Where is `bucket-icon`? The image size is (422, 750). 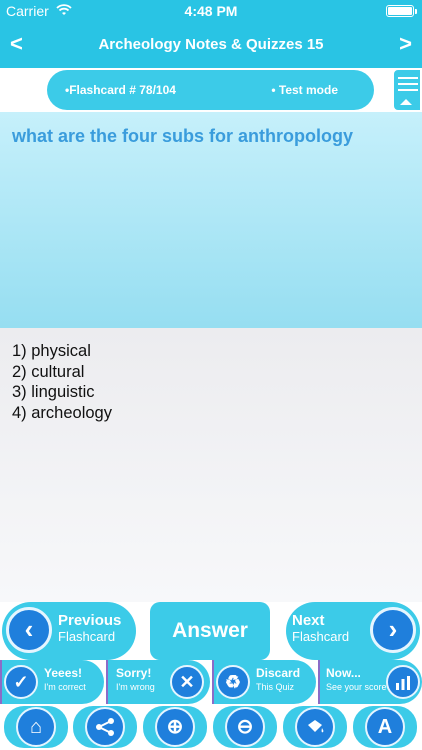 bucket-icon is located at coordinates (315, 727).